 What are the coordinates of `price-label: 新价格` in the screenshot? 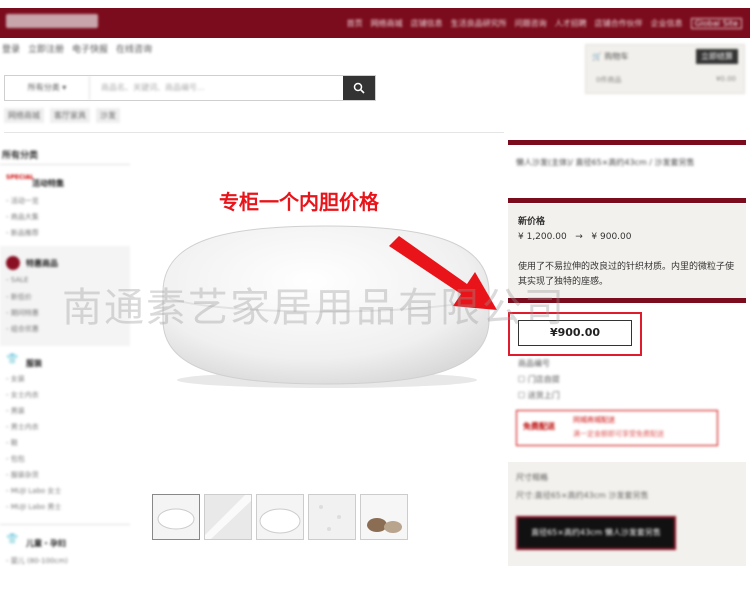 It's located at (532, 222).